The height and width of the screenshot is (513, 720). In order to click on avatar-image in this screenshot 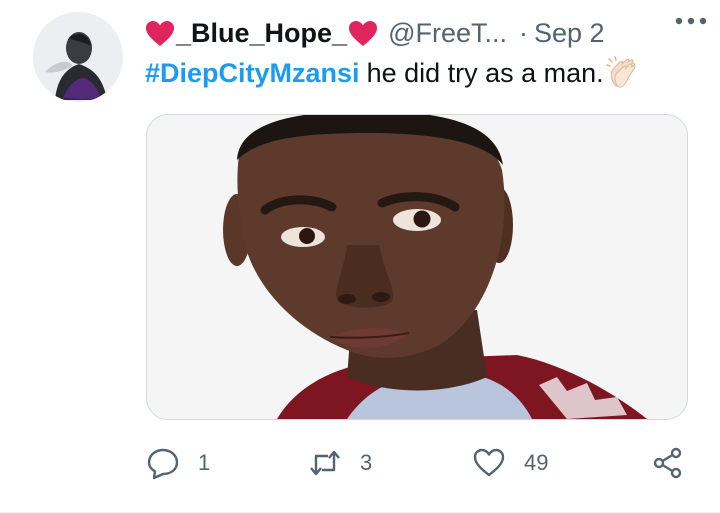, I will do `click(78, 57)`.